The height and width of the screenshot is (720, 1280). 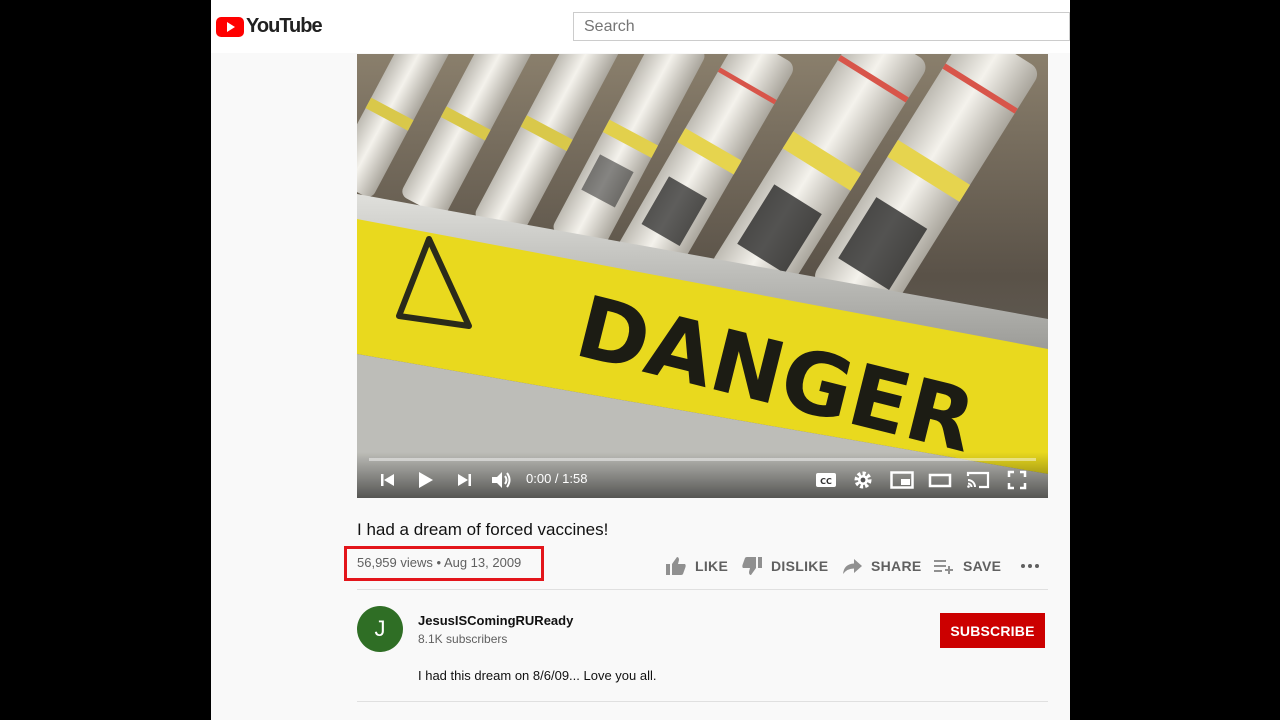 I want to click on svg-text: CC, so click(x=826, y=481).